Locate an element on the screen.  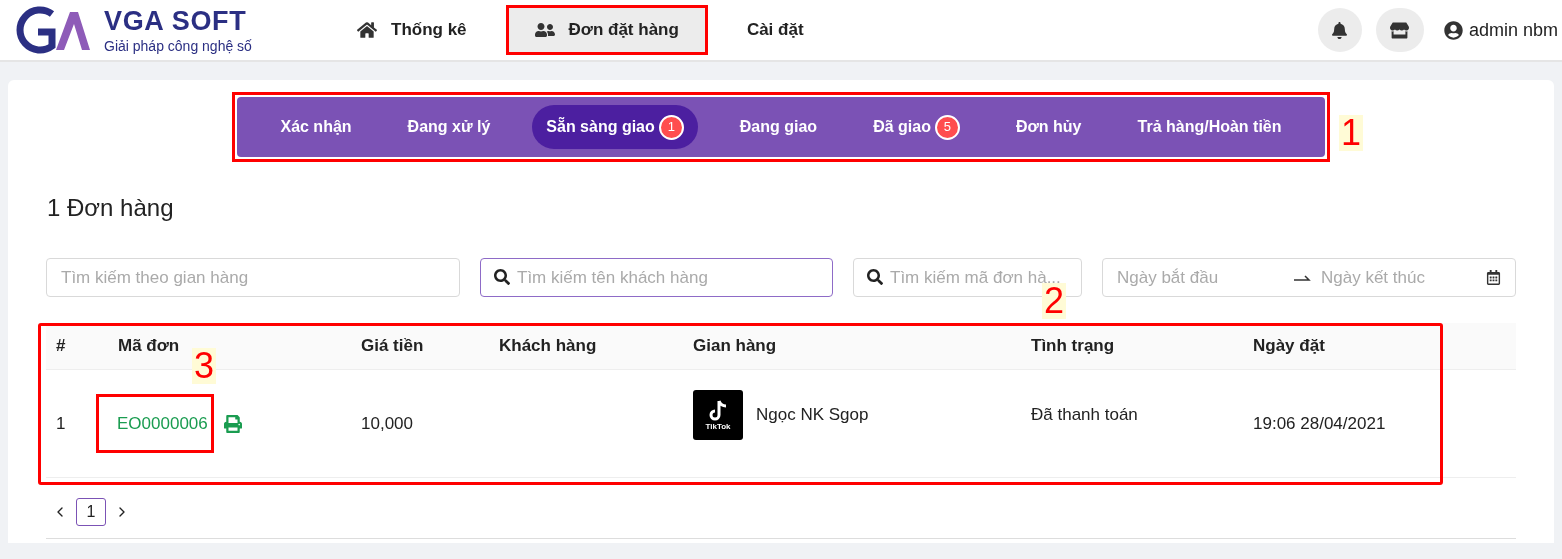
annotation-number: 1 is located at coordinates (1350, 133).